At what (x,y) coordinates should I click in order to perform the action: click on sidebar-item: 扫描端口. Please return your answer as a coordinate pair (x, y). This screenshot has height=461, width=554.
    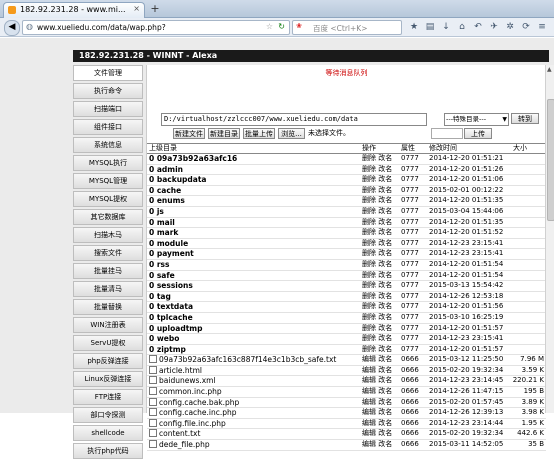
    Looking at the image, I should click on (108, 109).